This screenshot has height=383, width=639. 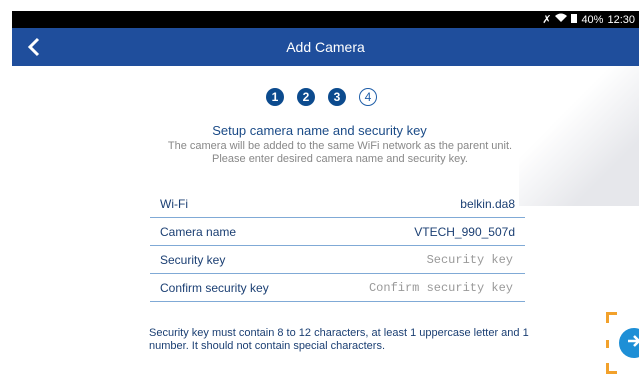 What do you see at coordinates (574, 19) in the screenshot?
I see `battery-icon` at bounding box center [574, 19].